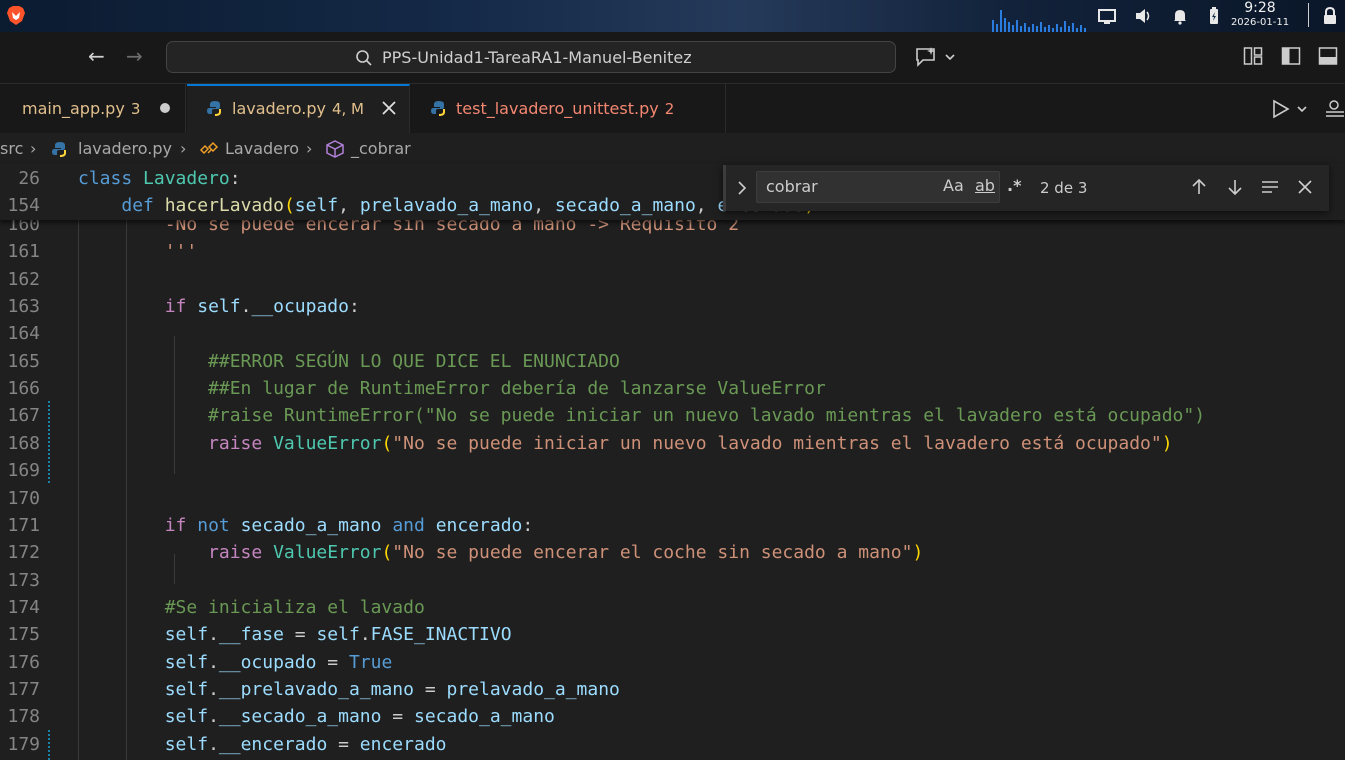 This screenshot has height=760, width=1345. I want to click on code-token: hacerLavado, so click(224, 205).